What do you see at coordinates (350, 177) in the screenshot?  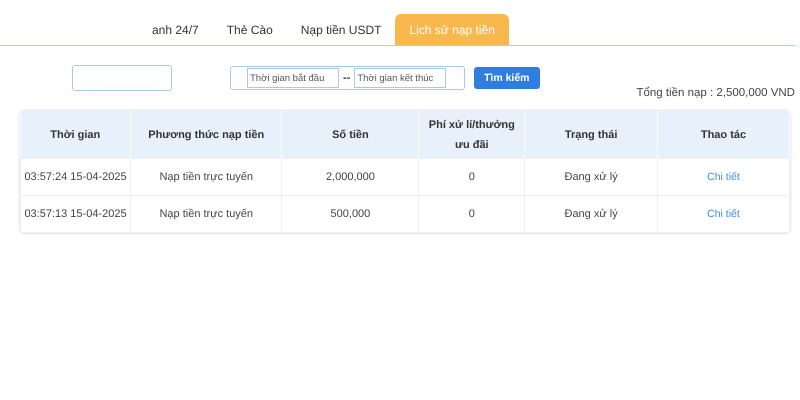 I see `table-cell: 2,000,000` at bounding box center [350, 177].